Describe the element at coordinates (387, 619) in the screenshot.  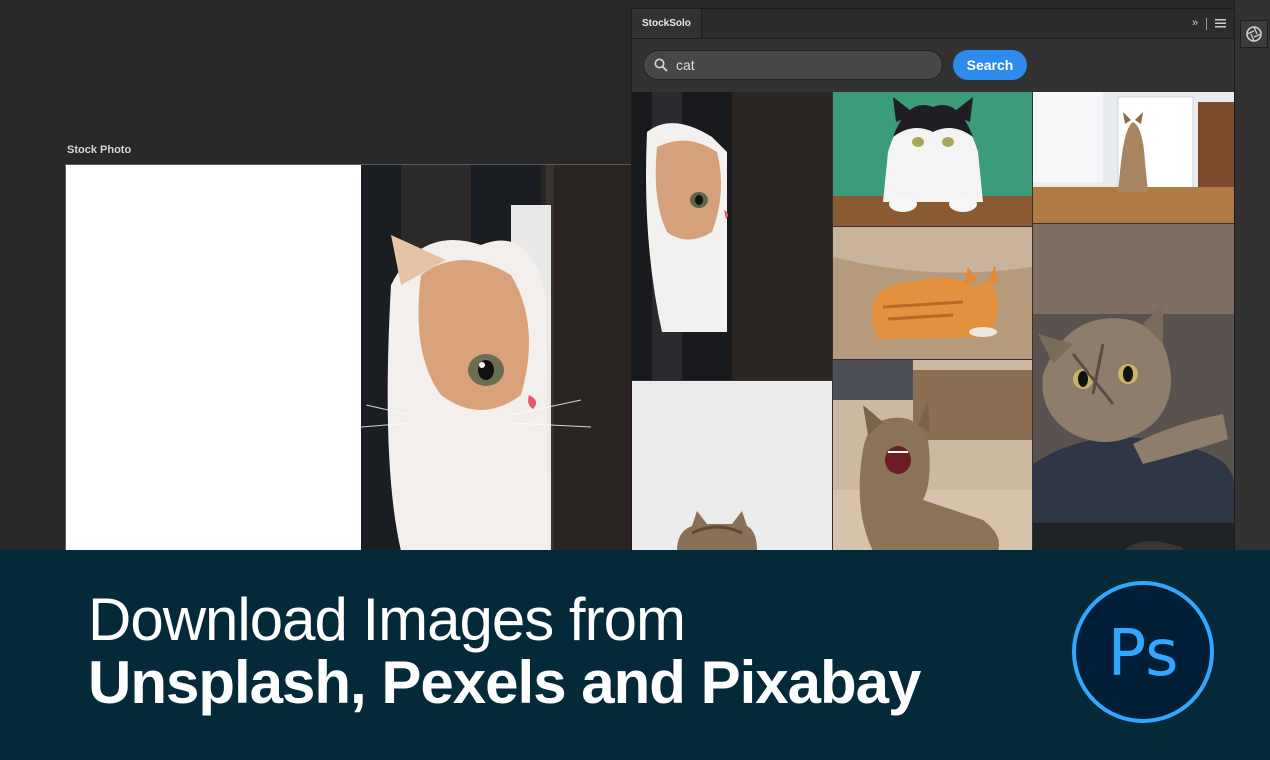
I see `banner-headline-line1: Download Images from` at that location.